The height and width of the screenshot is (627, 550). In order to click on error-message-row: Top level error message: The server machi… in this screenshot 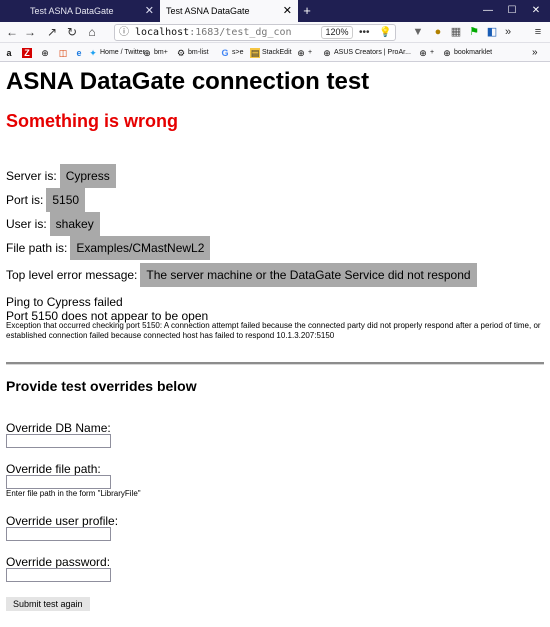, I will do `click(241, 275)`.